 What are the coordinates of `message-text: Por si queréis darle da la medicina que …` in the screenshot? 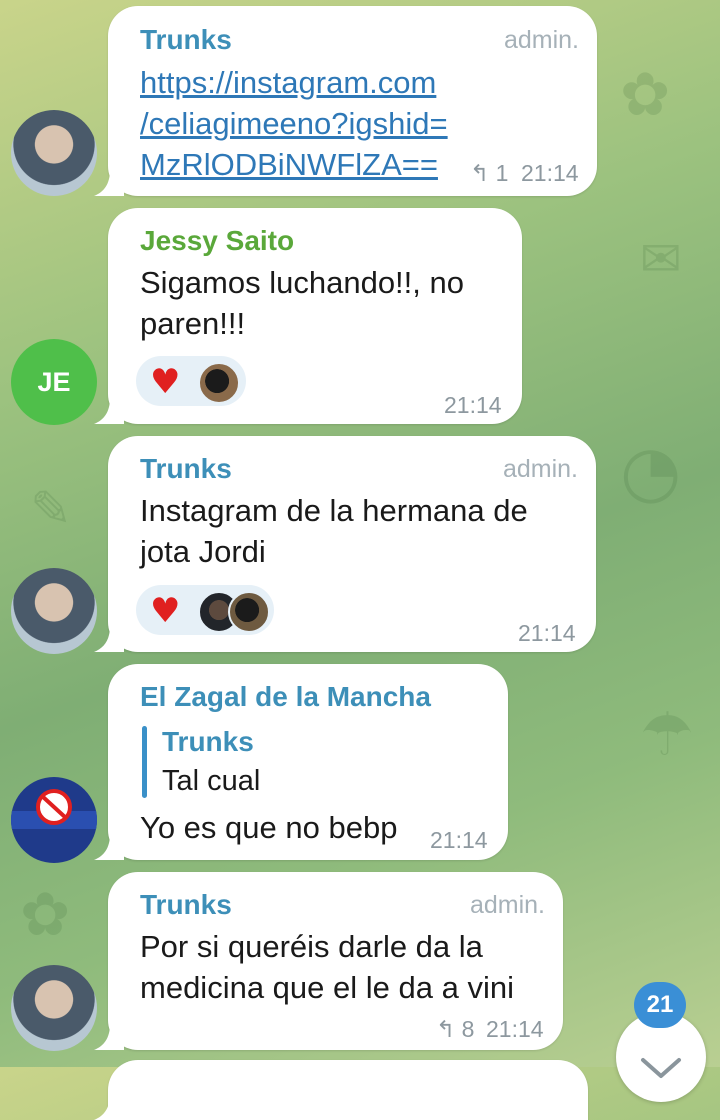 It's located at (327, 967).